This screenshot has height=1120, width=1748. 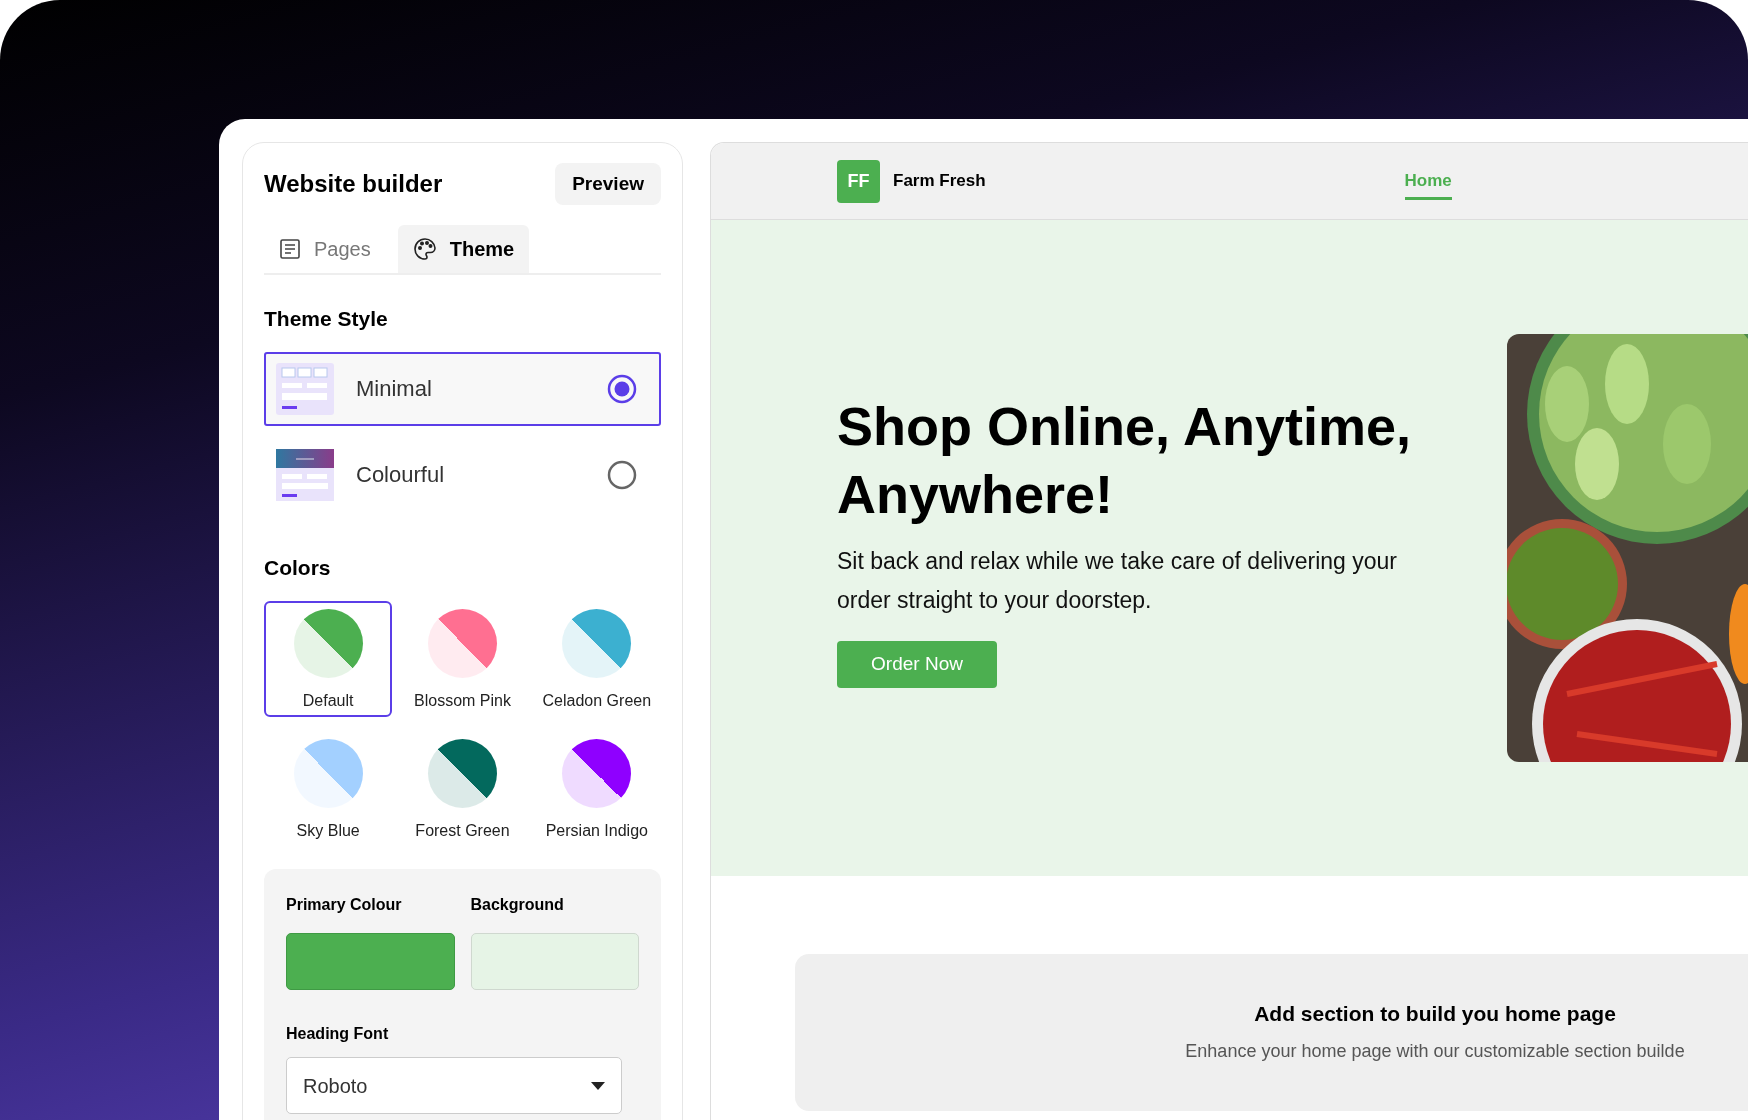 What do you see at coordinates (353, 184) in the screenshot?
I see `panel-title: Website builder` at bounding box center [353, 184].